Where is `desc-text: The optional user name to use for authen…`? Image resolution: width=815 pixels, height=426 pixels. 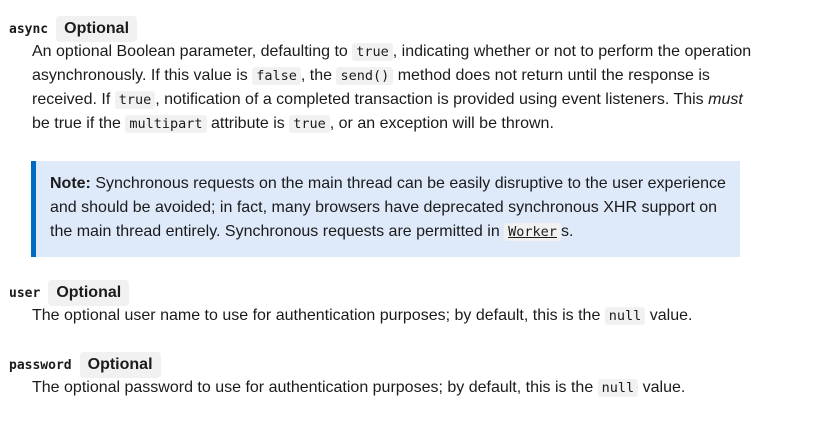 desc-text: The optional user name to use for authen… is located at coordinates (318, 315).